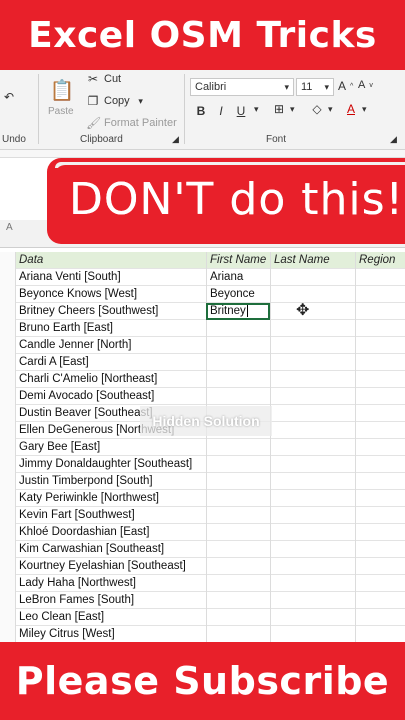 This screenshot has width=405, height=720. What do you see at coordinates (238, 277) in the screenshot?
I see `table-cell: Ariana` at bounding box center [238, 277].